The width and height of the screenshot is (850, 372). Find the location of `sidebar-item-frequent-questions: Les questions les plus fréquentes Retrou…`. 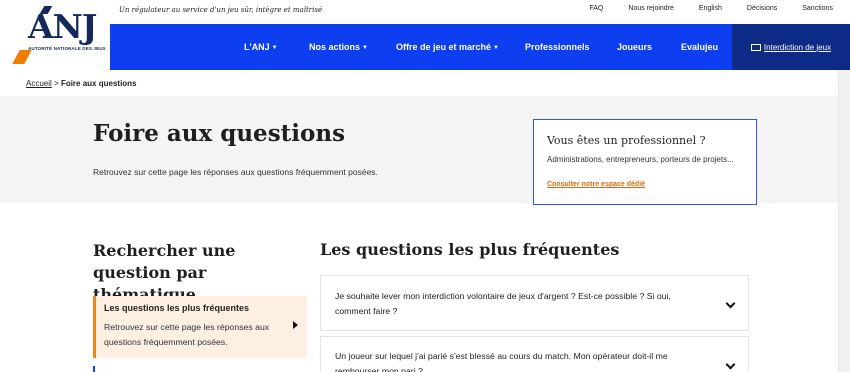

sidebar-item-frequent-questions: Les questions les plus fréquentes Retrou… is located at coordinates (200, 327).